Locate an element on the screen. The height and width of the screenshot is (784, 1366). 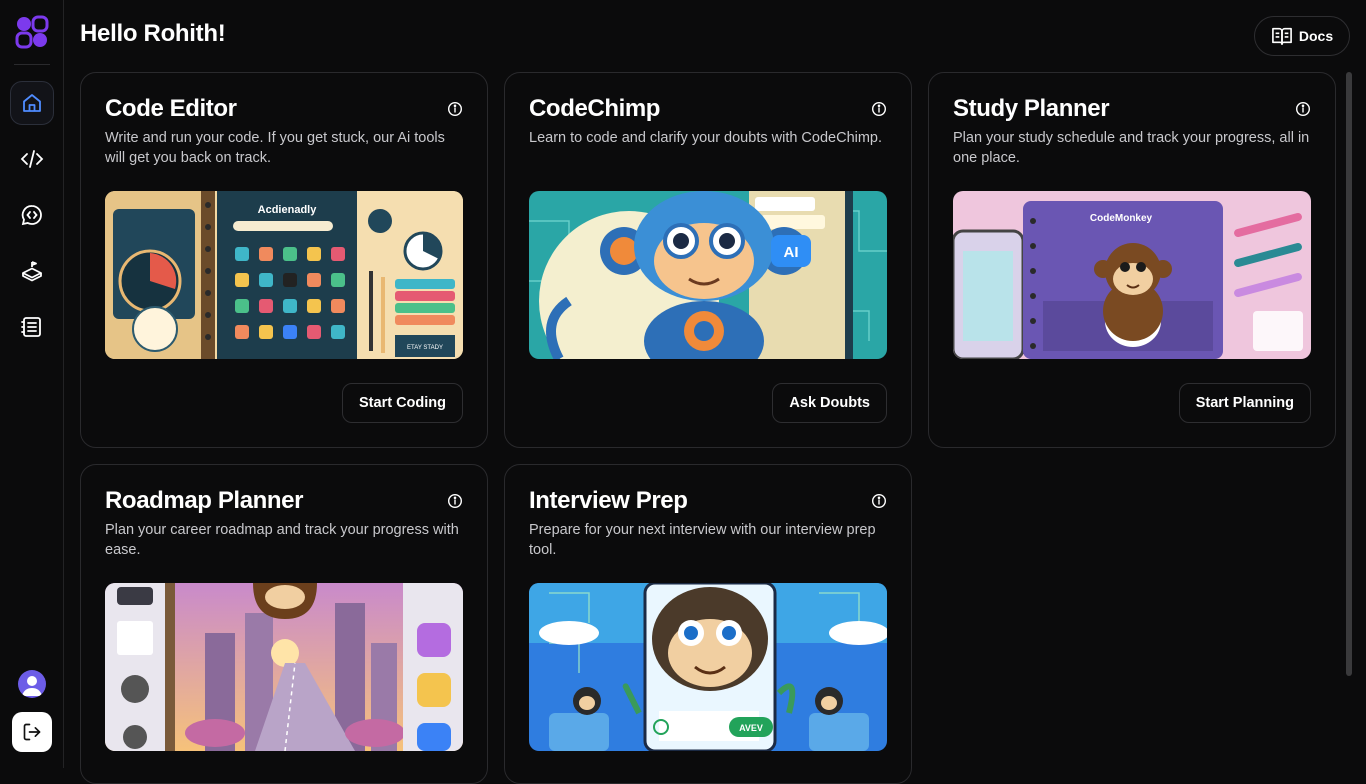
sidebar-bottom is located at coordinates (31, 711).